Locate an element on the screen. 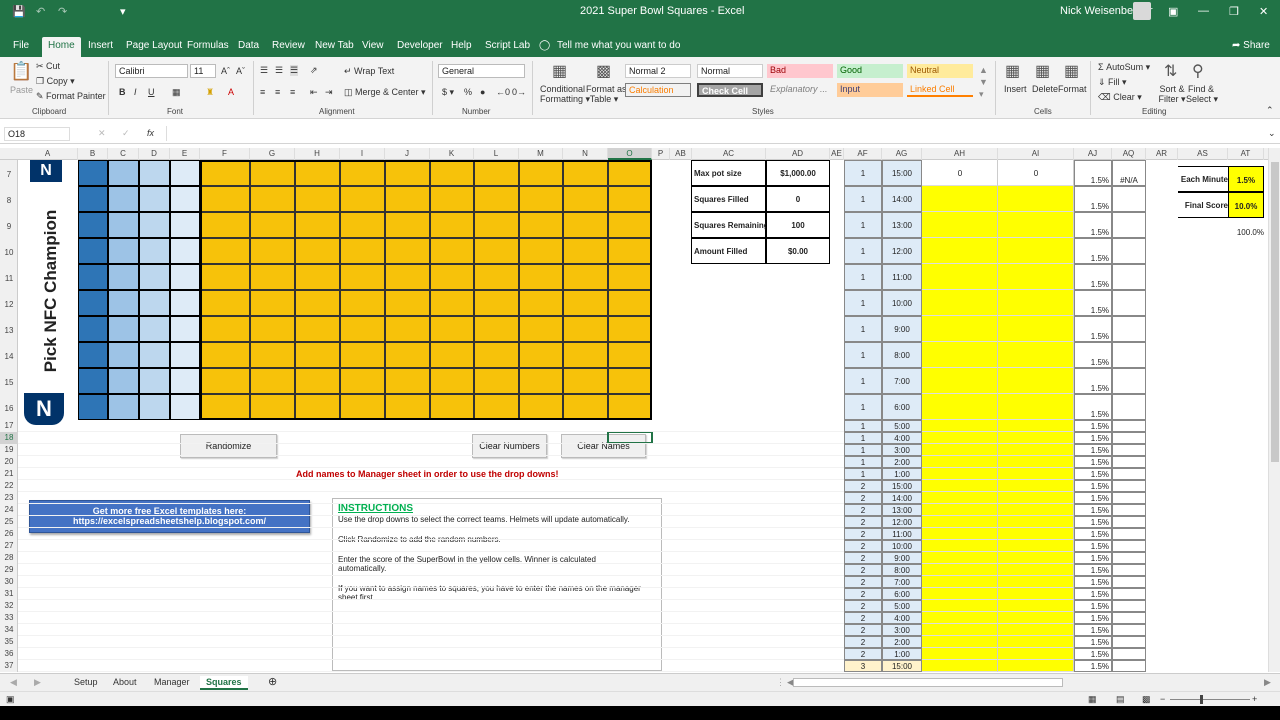 The width and height of the screenshot is (1280, 720). style-normal-2: Normal 2 is located at coordinates (658, 71).